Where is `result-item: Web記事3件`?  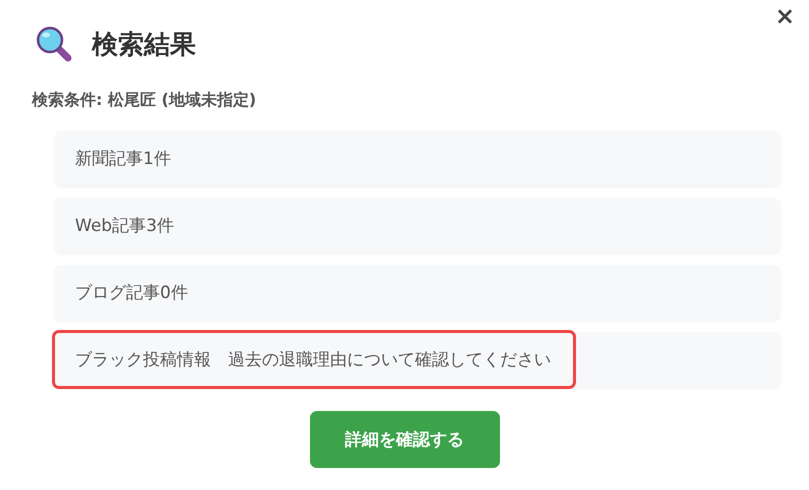
result-item: Web記事3件 is located at coordinates (417, 225).